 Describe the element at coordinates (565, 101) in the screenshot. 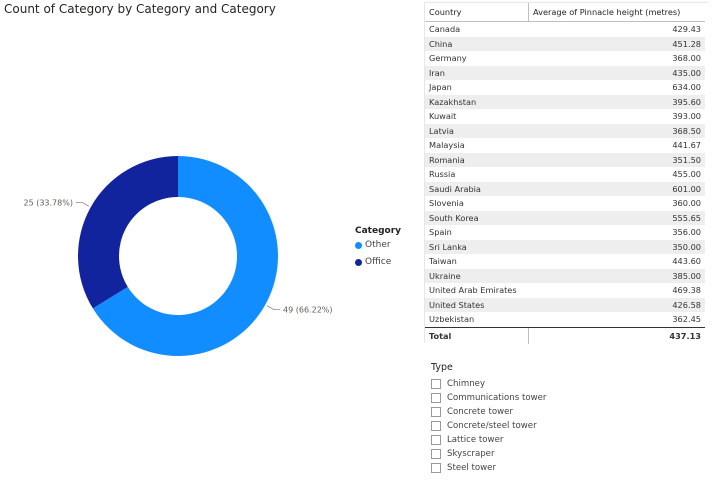

I see `table-row: Kazakhstan 395.60` at that location.